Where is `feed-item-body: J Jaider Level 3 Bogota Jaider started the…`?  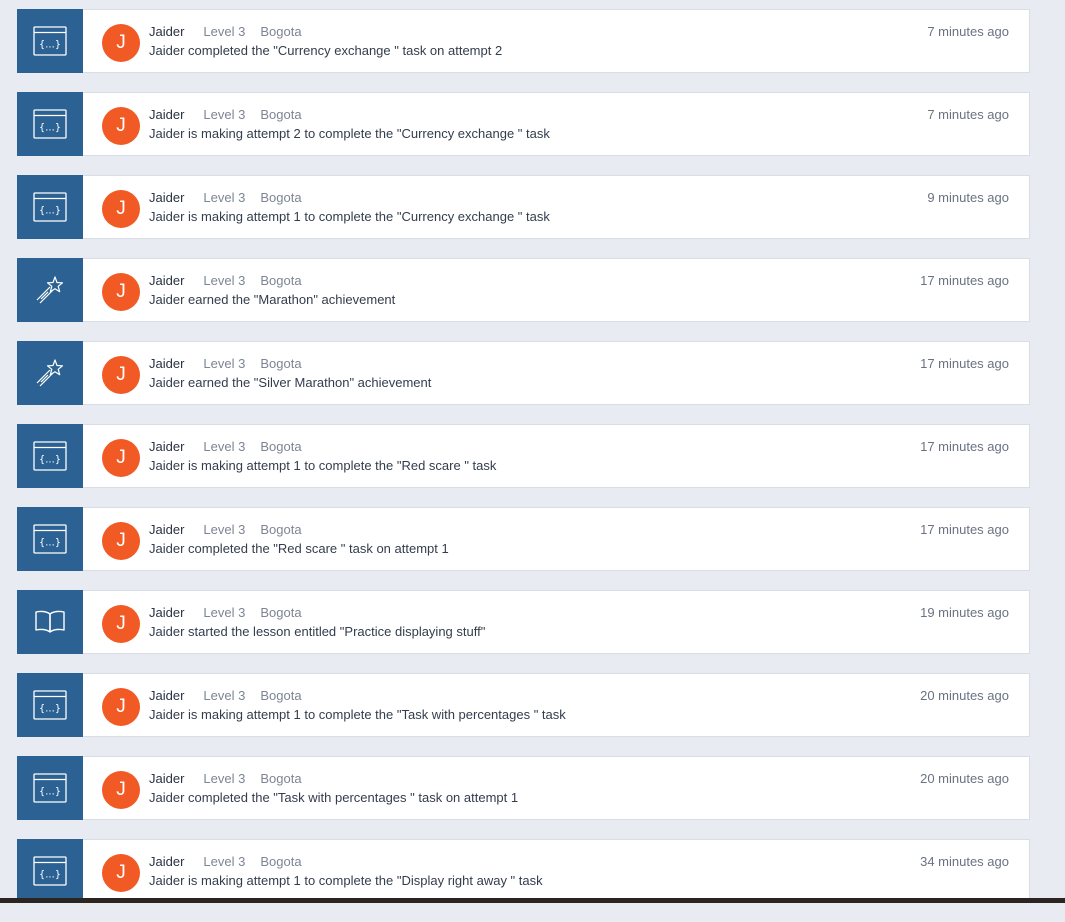
feed-item-body: J Jaider Level 3 Bogota Jaider started the… is located at coordinates (556, 622).